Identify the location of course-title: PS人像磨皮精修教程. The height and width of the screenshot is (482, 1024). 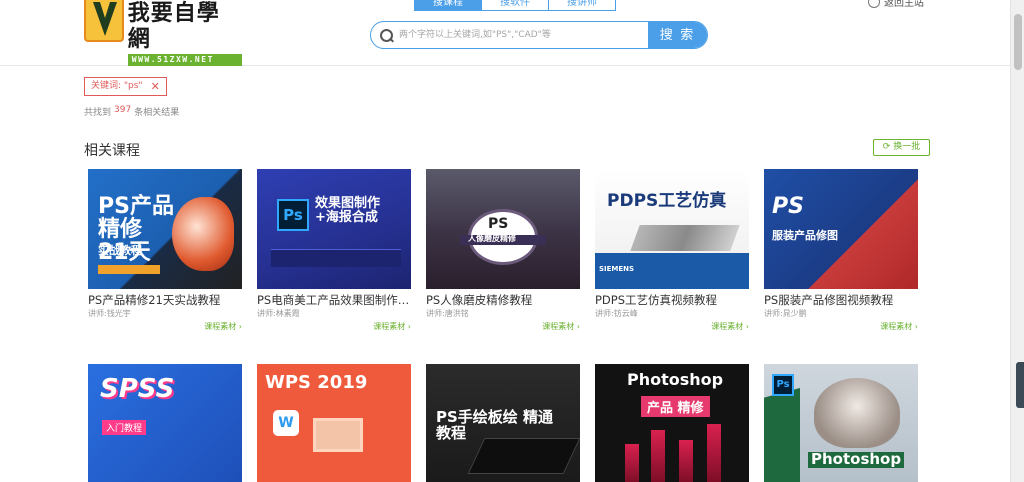
(503, 300).